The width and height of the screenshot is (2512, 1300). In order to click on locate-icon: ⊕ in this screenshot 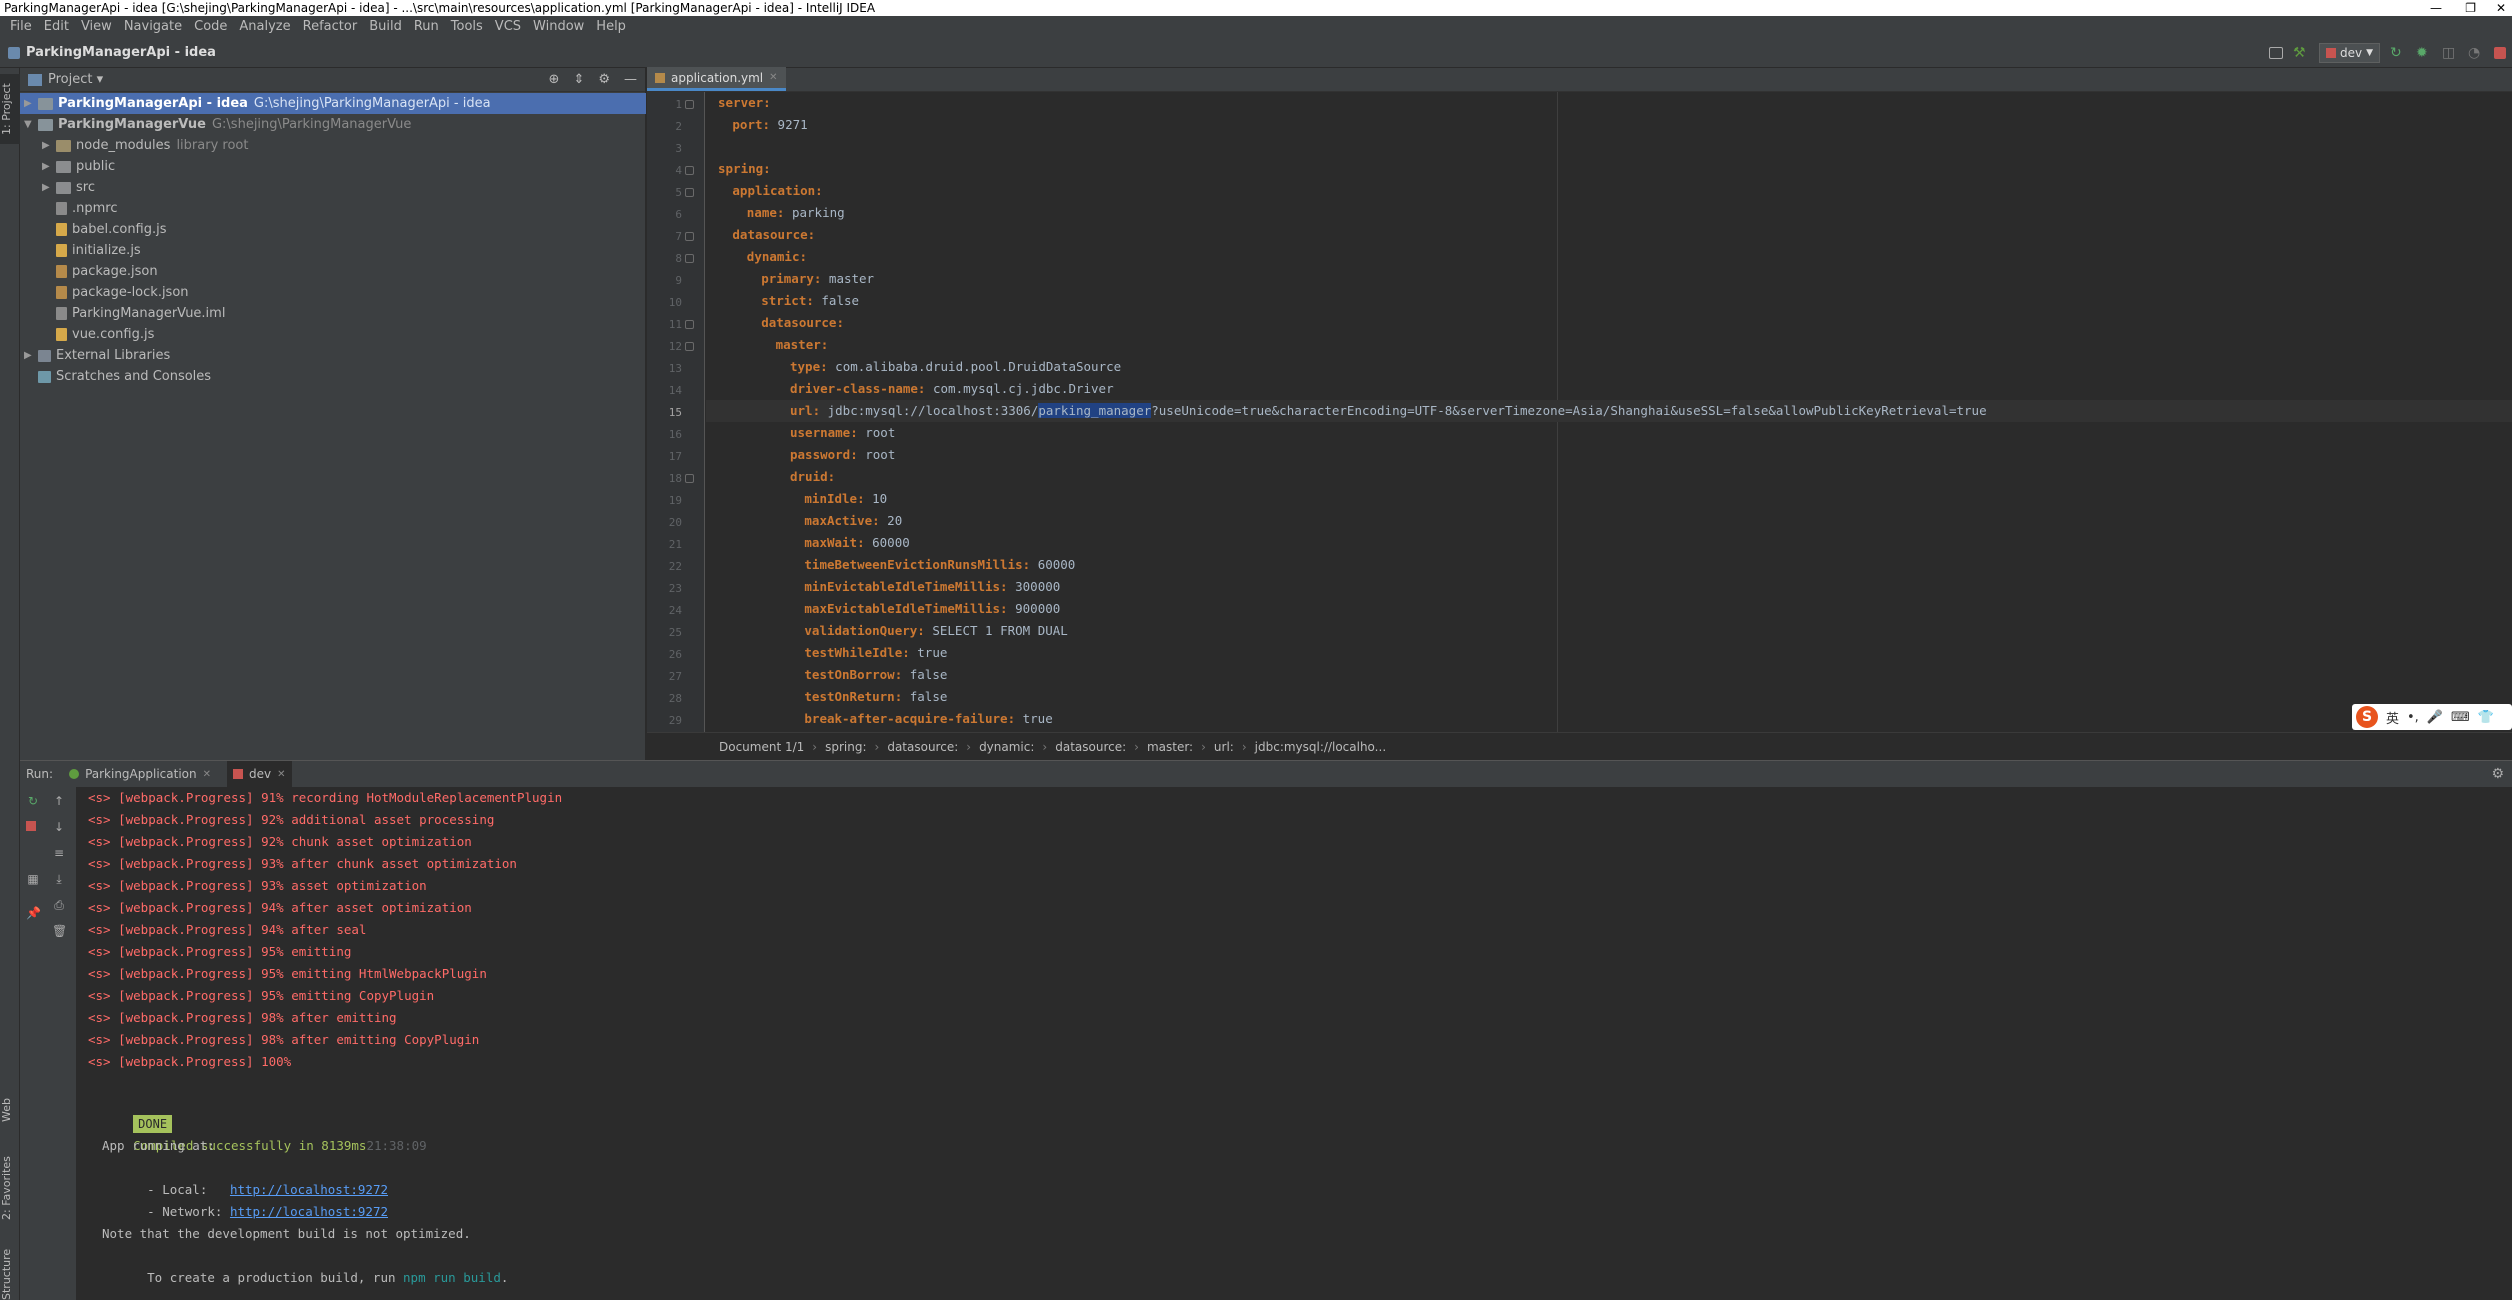, I will do `click(554, 79)`.